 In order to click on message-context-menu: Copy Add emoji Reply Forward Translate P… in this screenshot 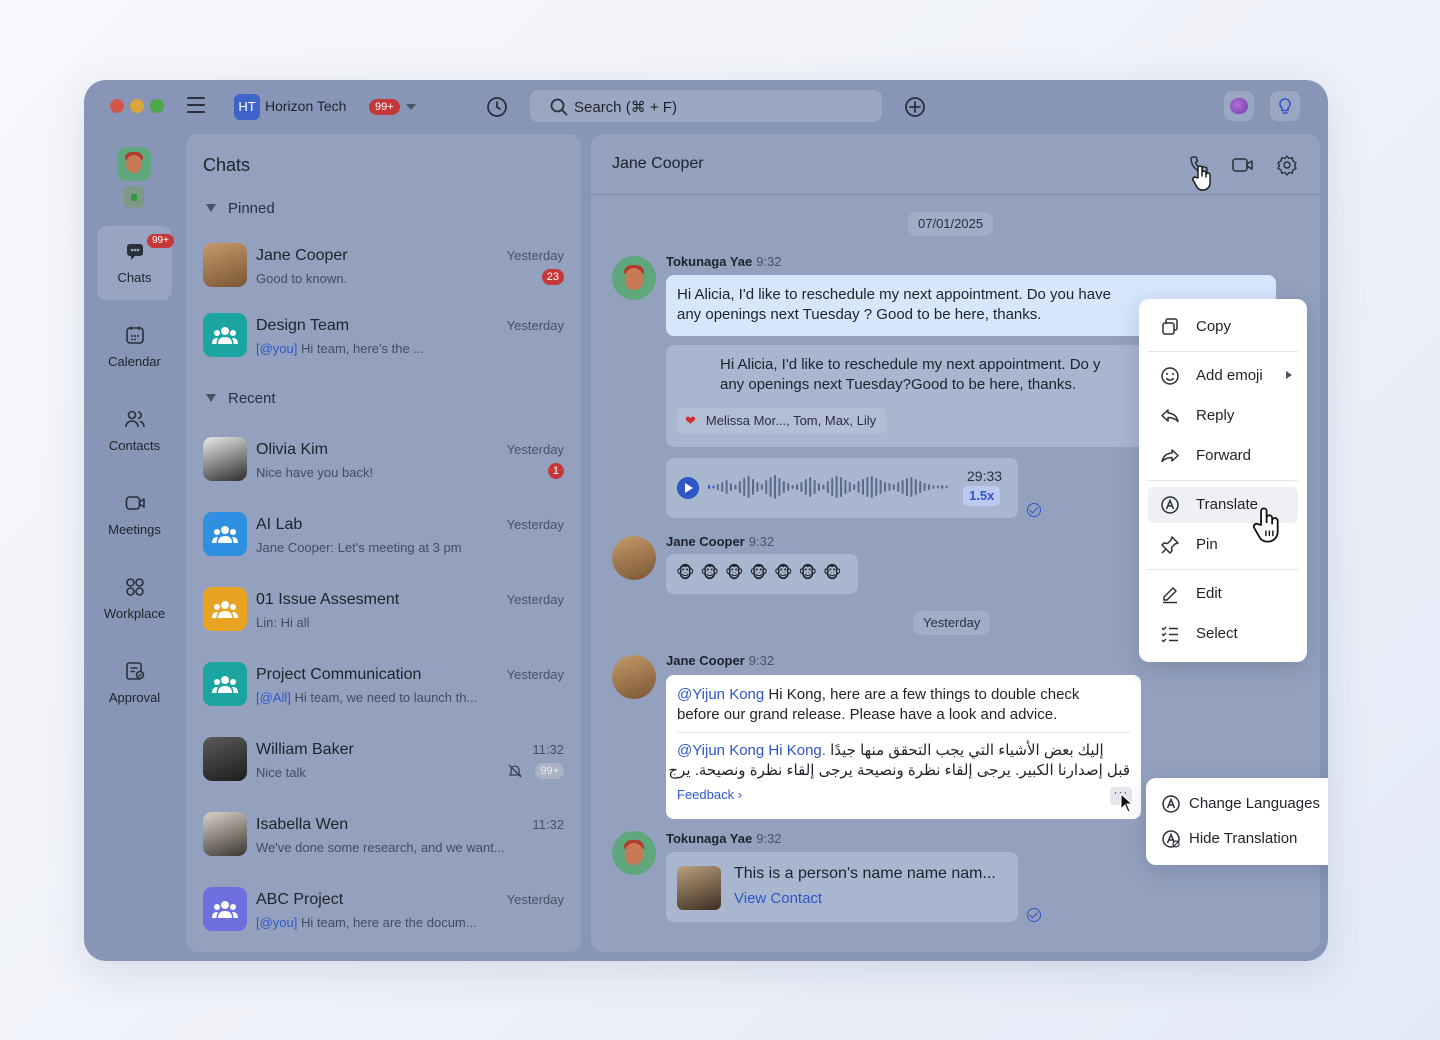, I will do `click(1223, 480)`.